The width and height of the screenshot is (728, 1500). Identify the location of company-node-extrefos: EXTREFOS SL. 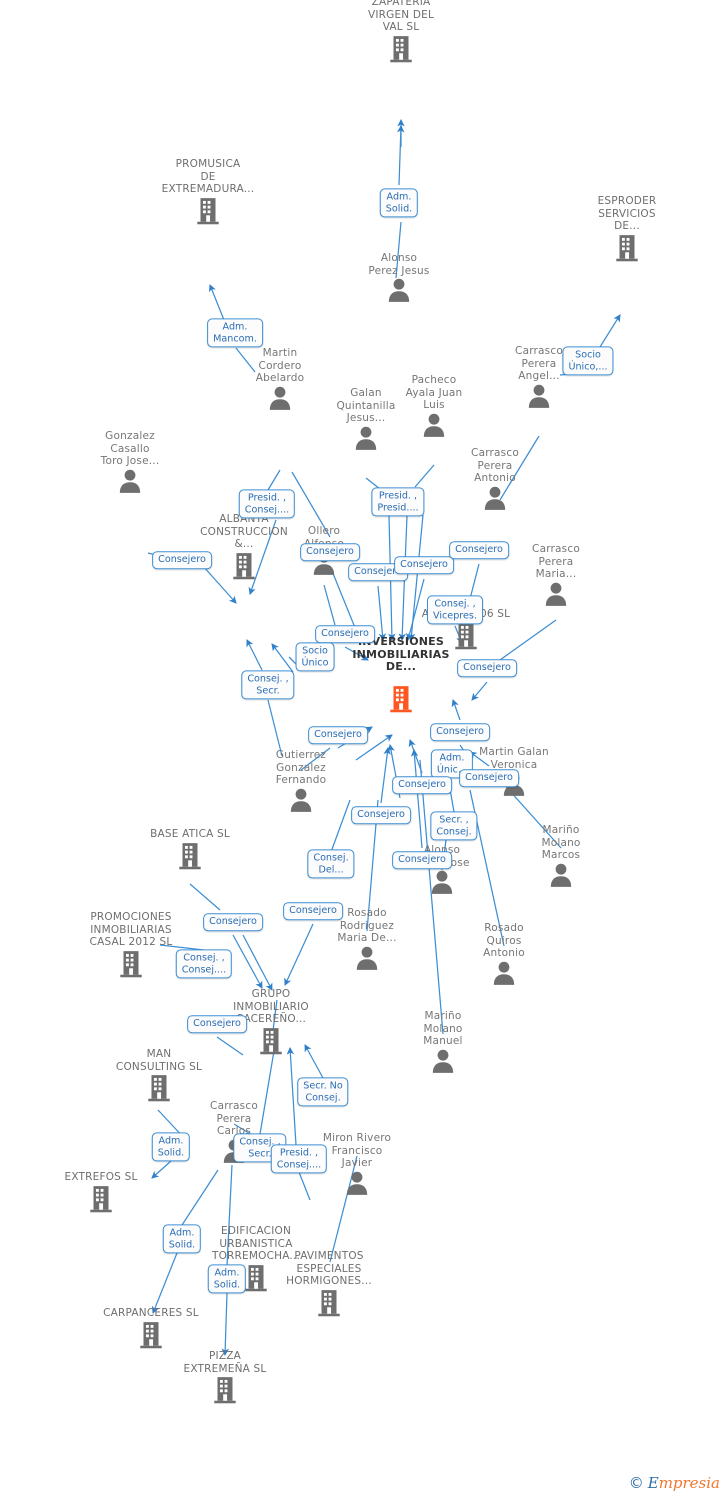
(101, 1192).